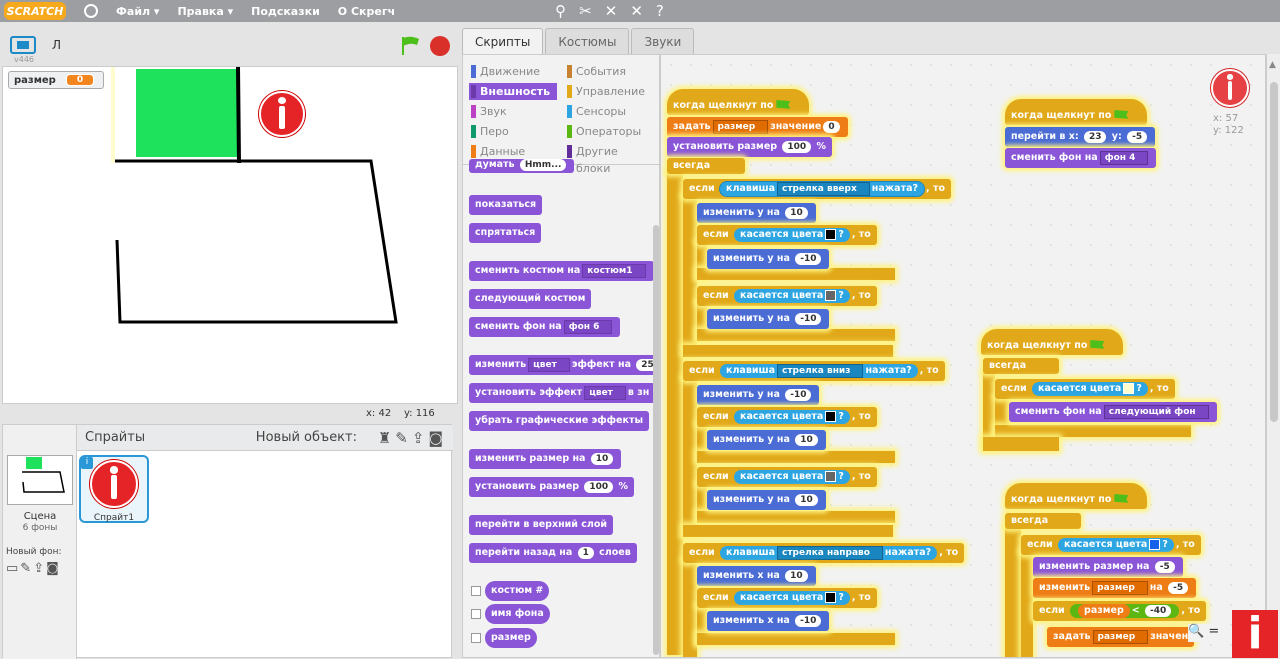 Image resolution: width=1280 pixels, height=659 pixels. I want to click on block-clear-effects: убрать графические эффекты, so click(559, 421).